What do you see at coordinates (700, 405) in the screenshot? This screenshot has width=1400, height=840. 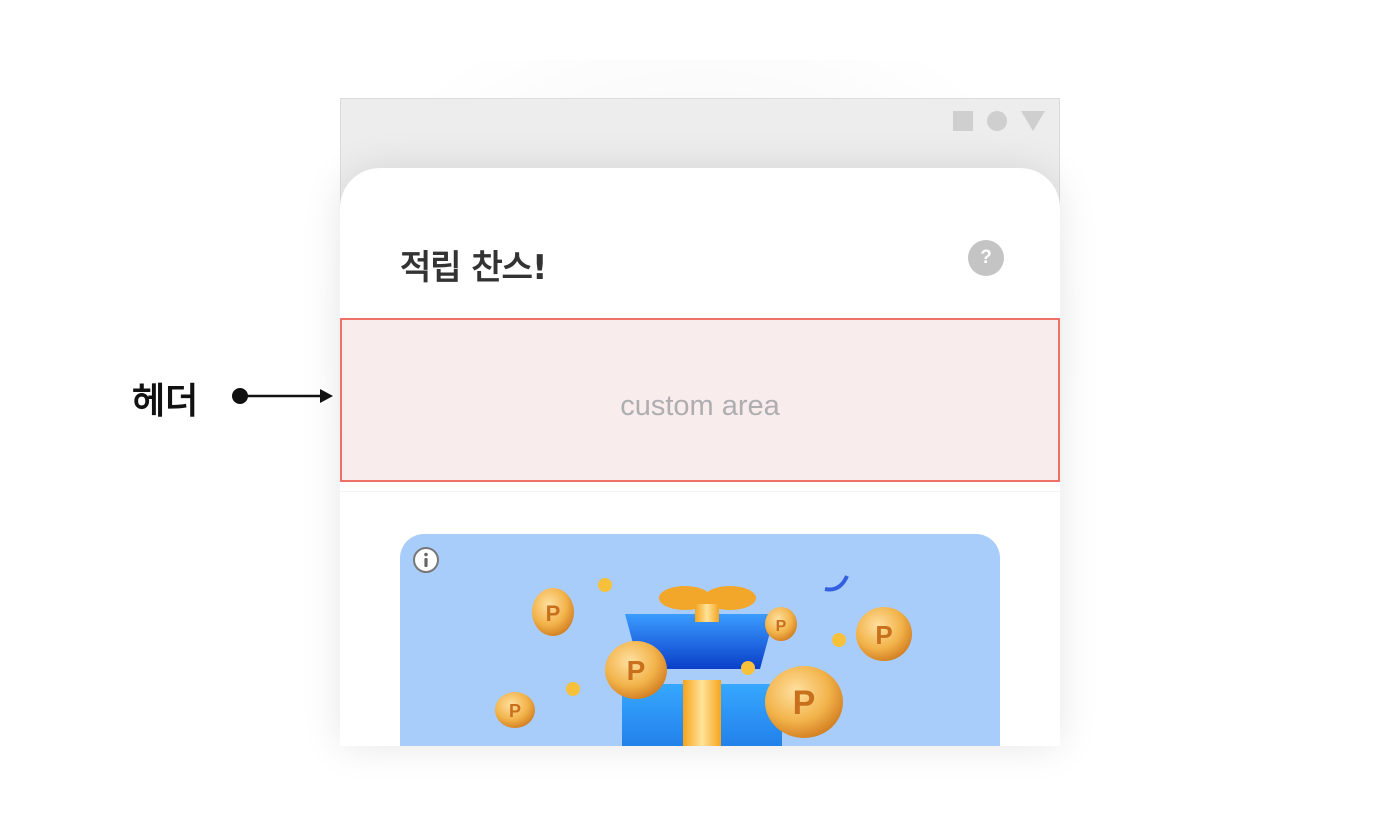 I see `custom-area-label: custom area` at bounding box center [700, 405].